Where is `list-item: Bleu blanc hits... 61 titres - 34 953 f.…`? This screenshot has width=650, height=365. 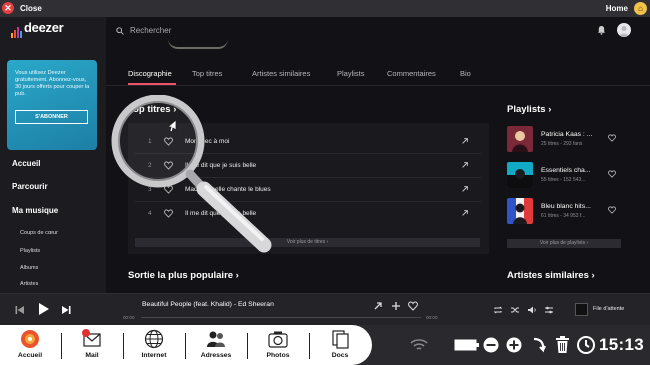 list-item: Bleu blanc hits... 61 titres - 34 953 f.… is located at coordinates (563, 214).